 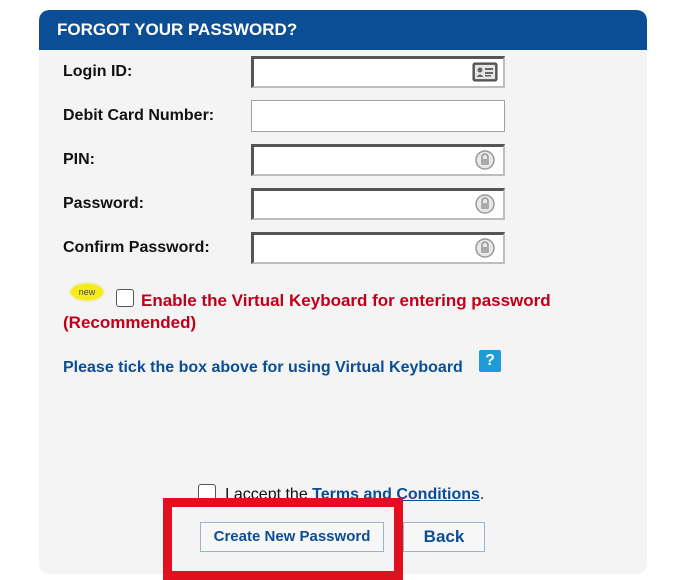 I want to click on confirm-password-label: Confirm Password:, so click(x=136, y=247).